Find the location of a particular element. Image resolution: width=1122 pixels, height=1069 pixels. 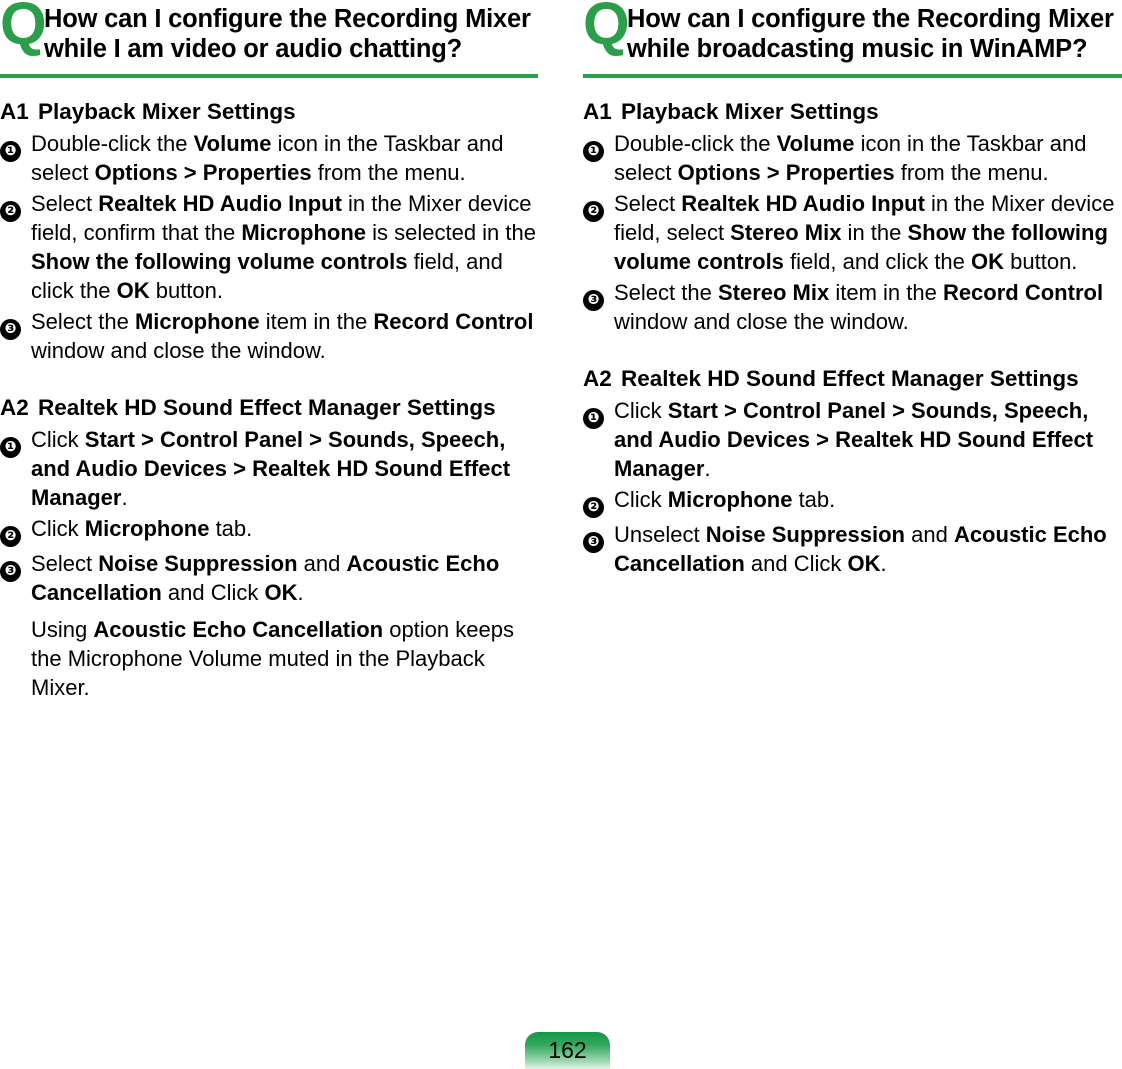

body-text: field, and click the is located at coordinates (877, 261).